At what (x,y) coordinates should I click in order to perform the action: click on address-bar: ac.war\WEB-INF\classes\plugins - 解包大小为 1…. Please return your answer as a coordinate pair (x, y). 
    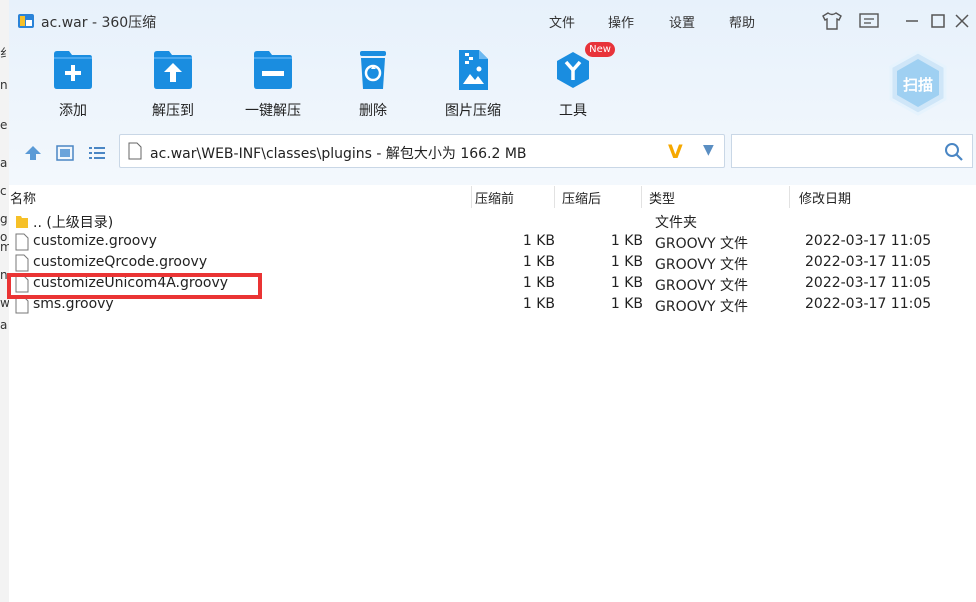
    Looking at the image, I should click on (422, 151).